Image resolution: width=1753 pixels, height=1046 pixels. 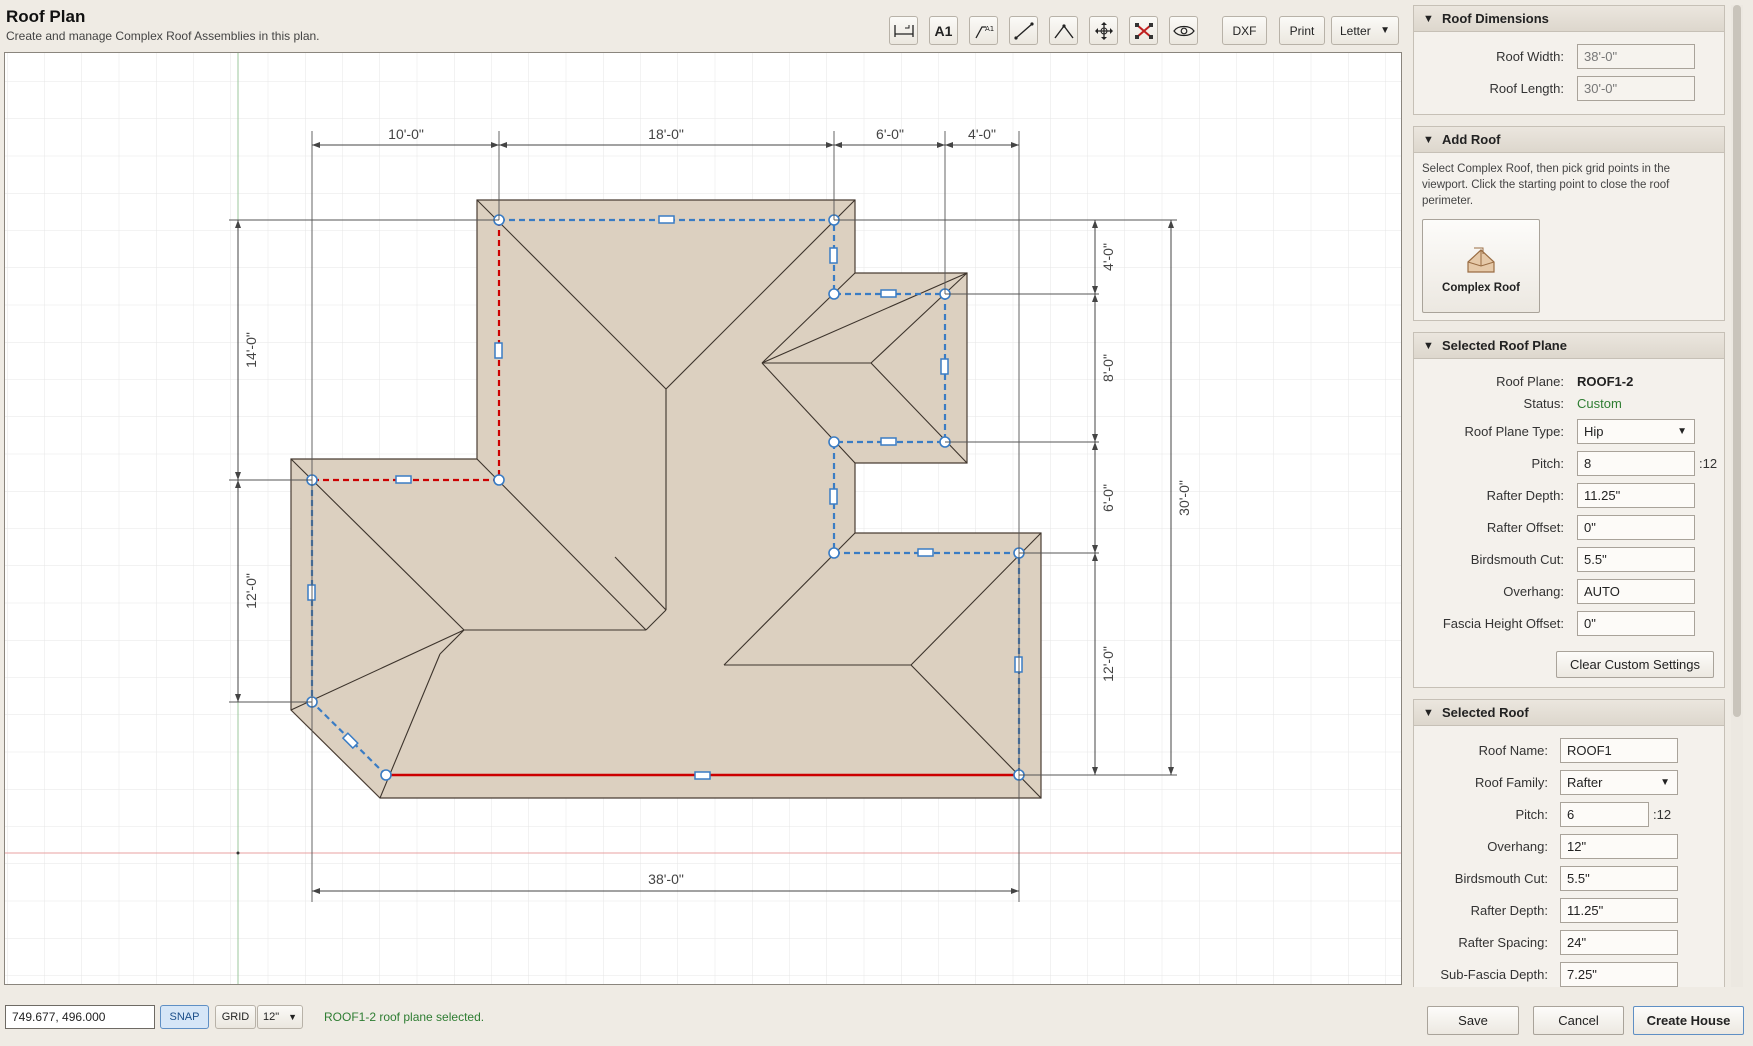 I want to click on roof-overhang-field: 12", so click(x=1619, y=846).